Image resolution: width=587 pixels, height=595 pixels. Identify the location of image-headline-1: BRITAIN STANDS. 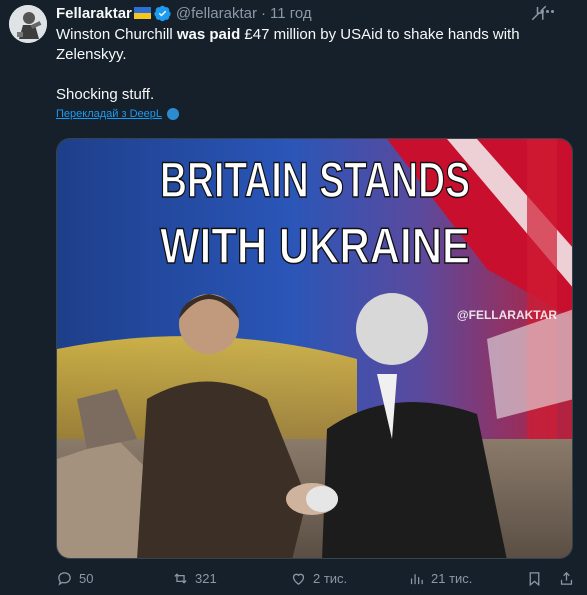
(315, 180).